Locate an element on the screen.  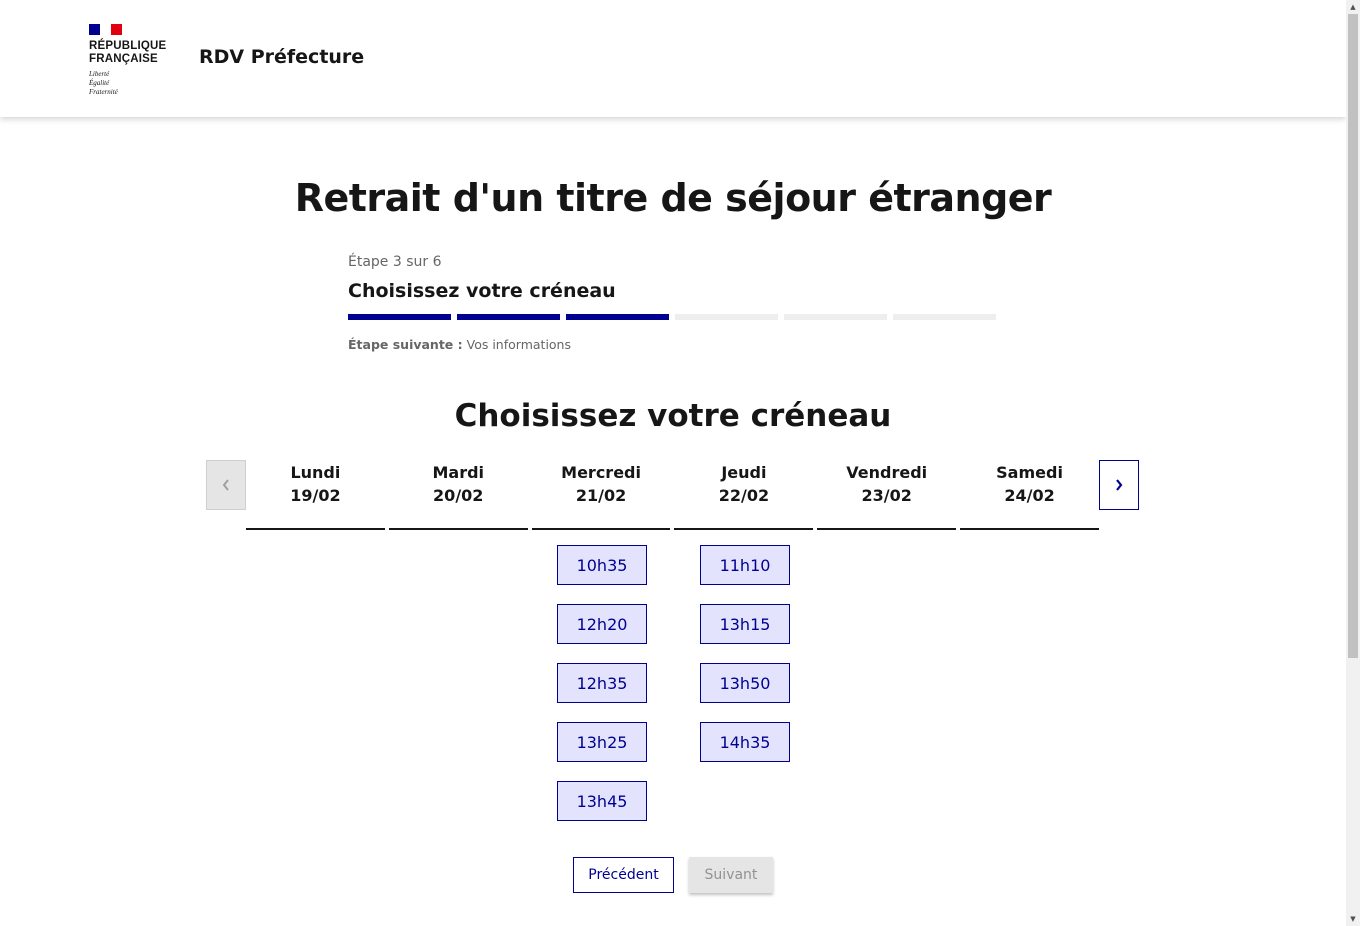
day-date: 24/02 is located at coordinates (1029, 495).